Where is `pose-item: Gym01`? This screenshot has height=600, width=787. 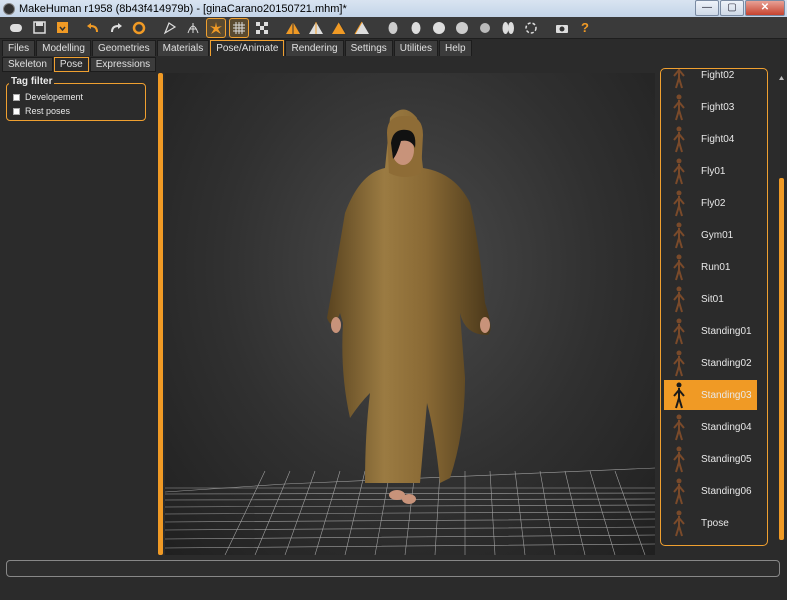
pose-item: Gym01 is located at coordinates (710, 235).